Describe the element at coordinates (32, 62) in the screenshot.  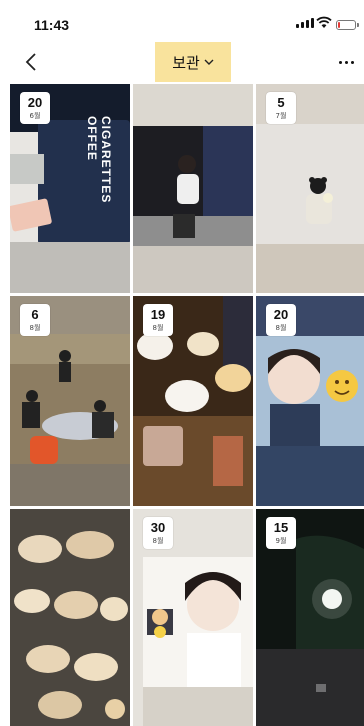
I see `back-chevron-icon` at that location.